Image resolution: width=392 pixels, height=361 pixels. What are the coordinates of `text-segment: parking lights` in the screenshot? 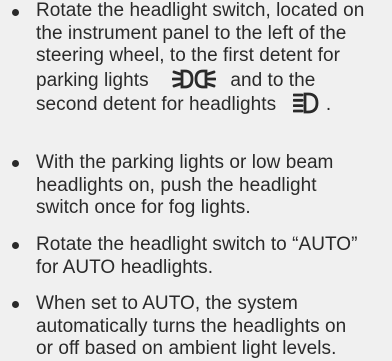 It's located at (92, 80).